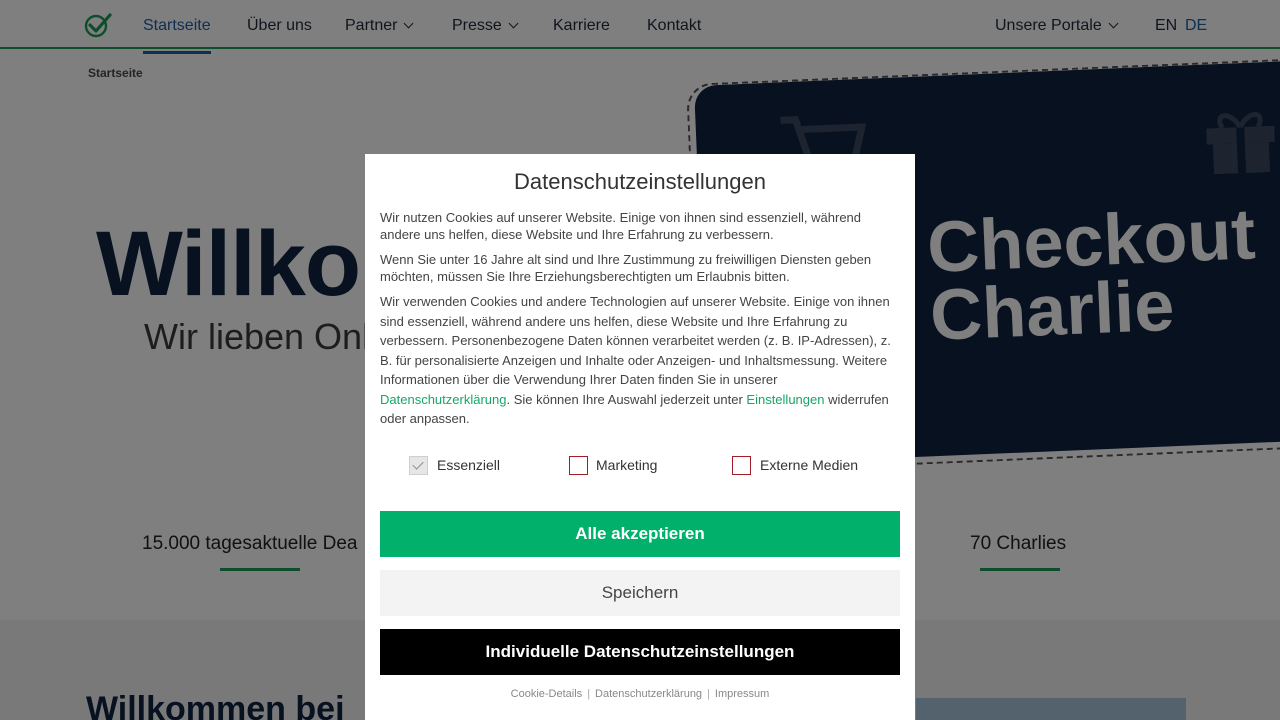 The image size is (1280, 720). Describe the element at coordinates (640, 593) in the screenshot. I see `save-button: Speichern` at that location.